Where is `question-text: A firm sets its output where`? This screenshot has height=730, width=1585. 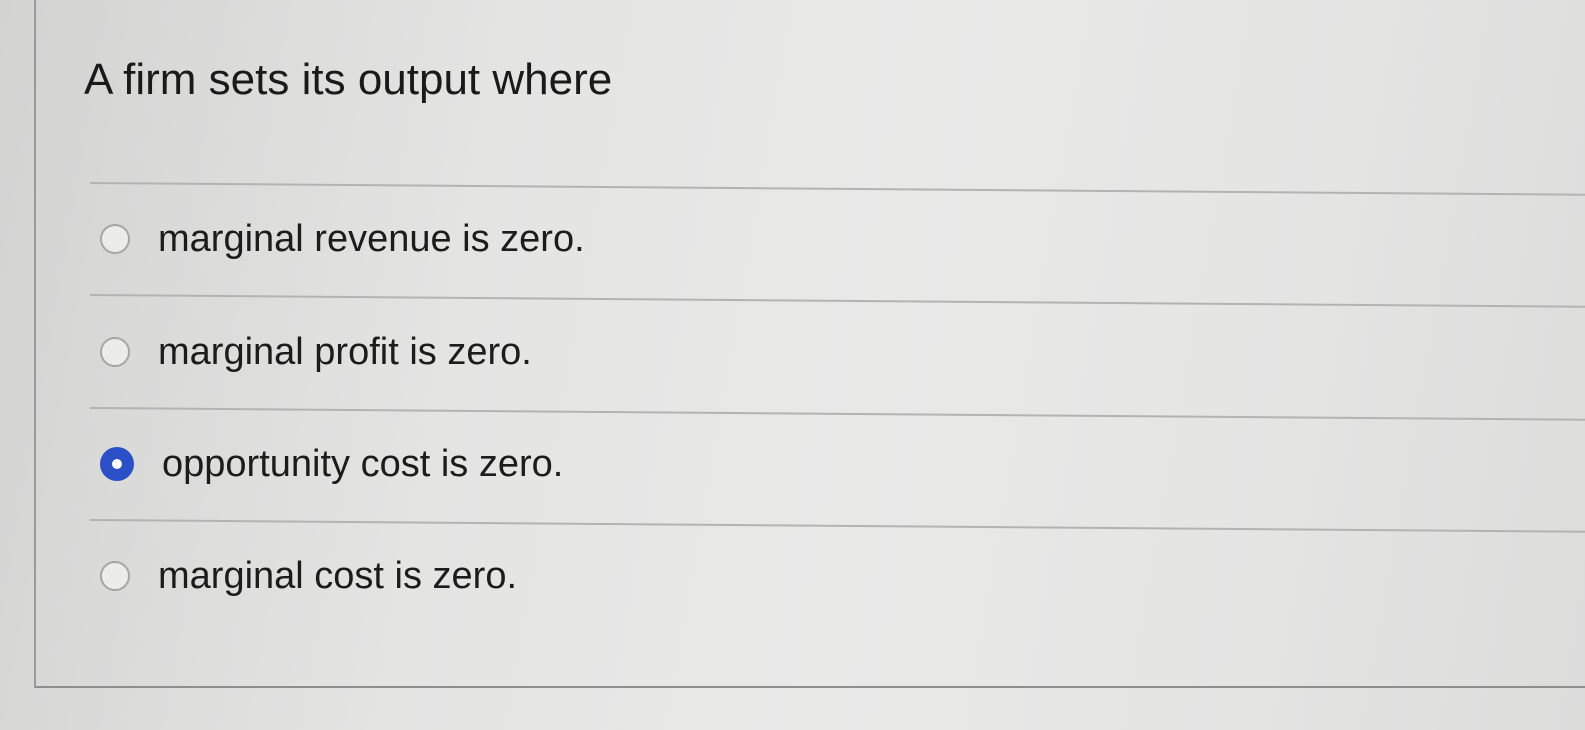 question-text: A firm sets its output where is located at coordinates (348, 79).